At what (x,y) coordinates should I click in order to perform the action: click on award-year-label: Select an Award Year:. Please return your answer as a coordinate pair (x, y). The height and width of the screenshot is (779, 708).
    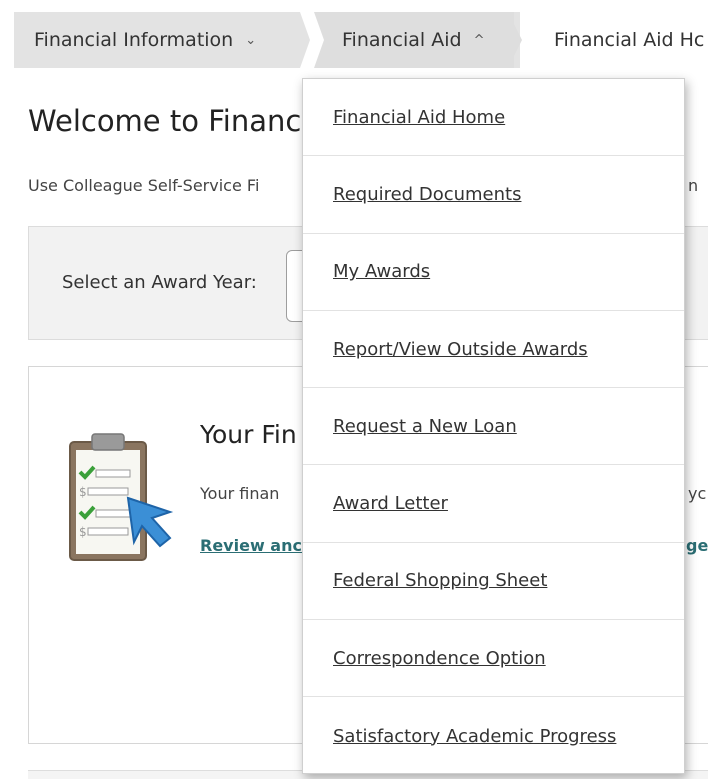
    Looking at the image, I should click on (159, 282).